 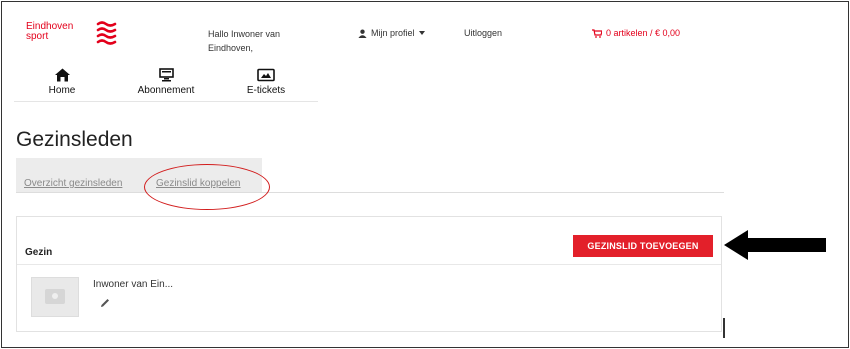 What do you see at coordinates (643, 33) in the screenshot?
I see `cart-label: 0 artikelen / € 0,00` at bounding box center [643, 33].